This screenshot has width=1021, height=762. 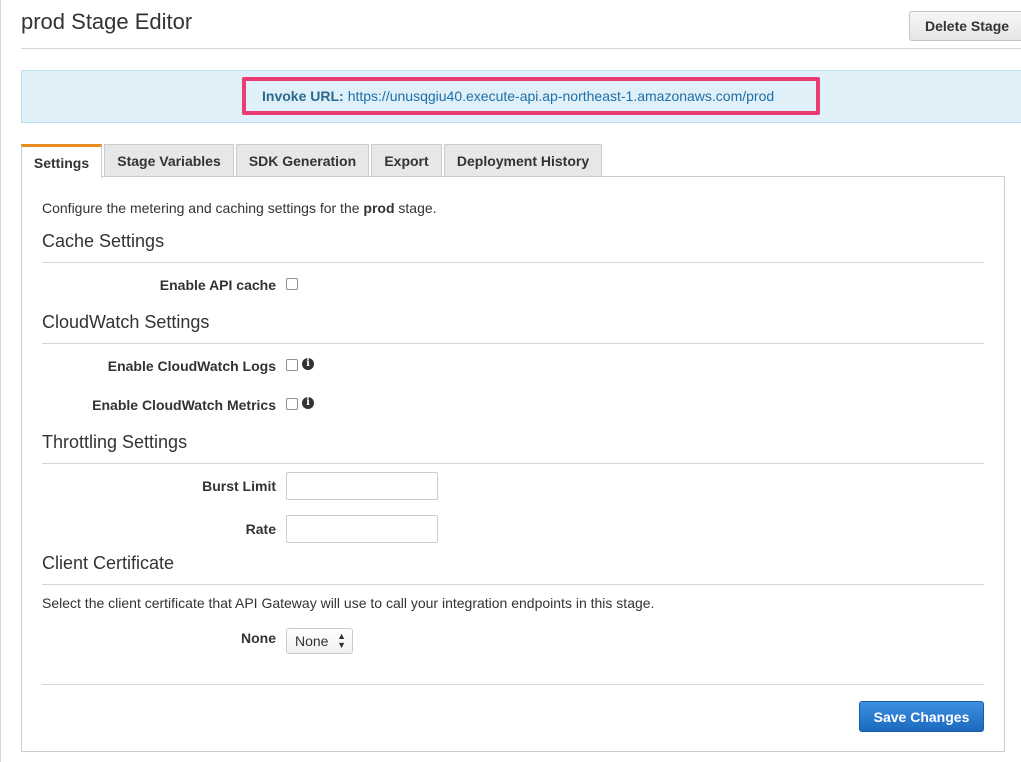 I want to click on enable-api-cache-checkbox, so click(x=292, y=284).